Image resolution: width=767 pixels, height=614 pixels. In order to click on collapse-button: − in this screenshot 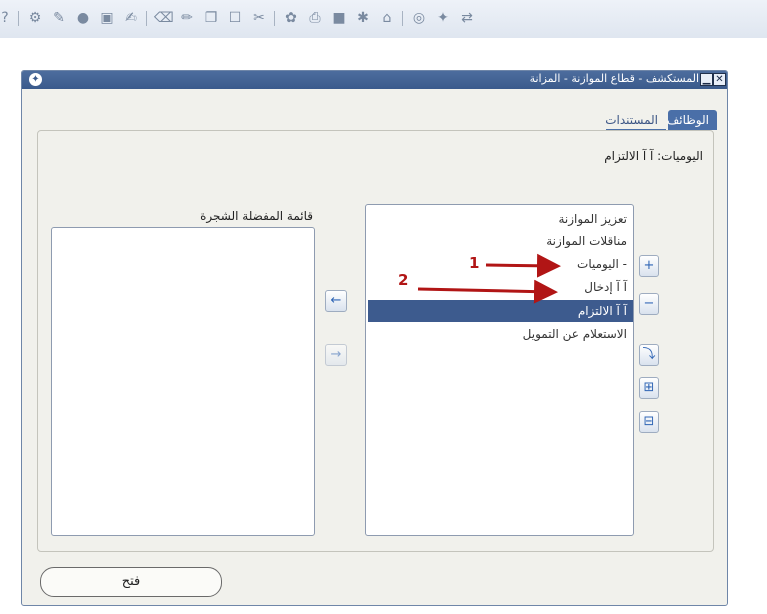, I will do `click(649, 304)`.